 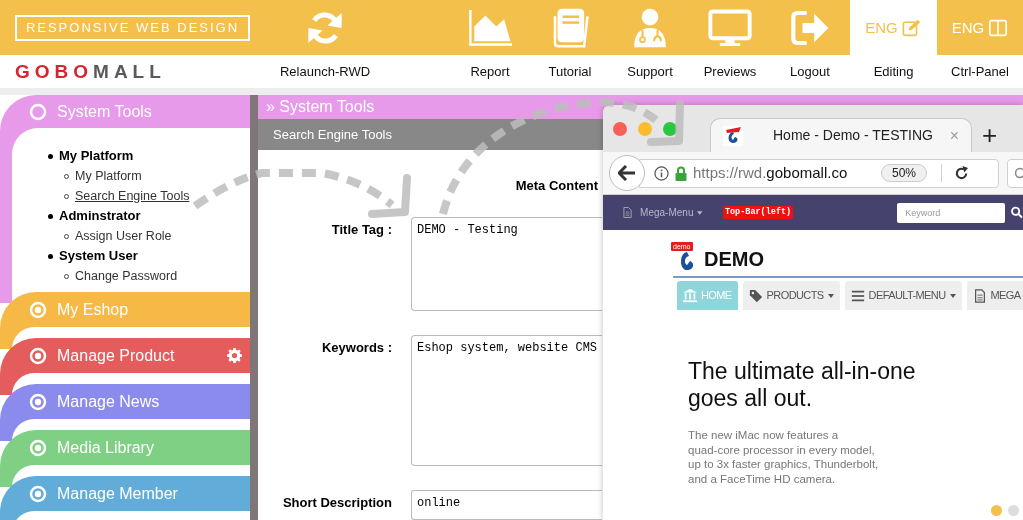 I want to click on input-field: online, so click(x=506, y=505).